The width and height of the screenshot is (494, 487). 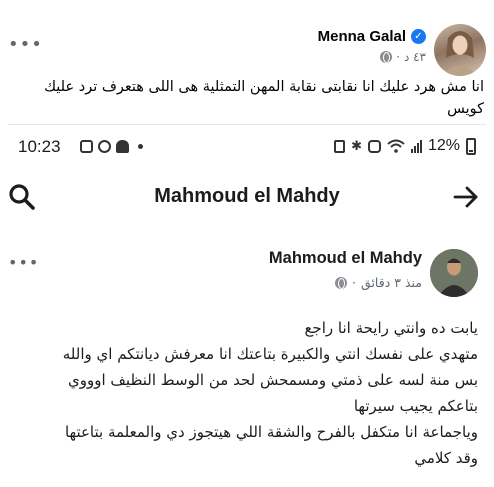 What do you see at coordinates (340, 146) in the screenshot?
I see `battery-saver-icon` at bounding box center [340, 146].